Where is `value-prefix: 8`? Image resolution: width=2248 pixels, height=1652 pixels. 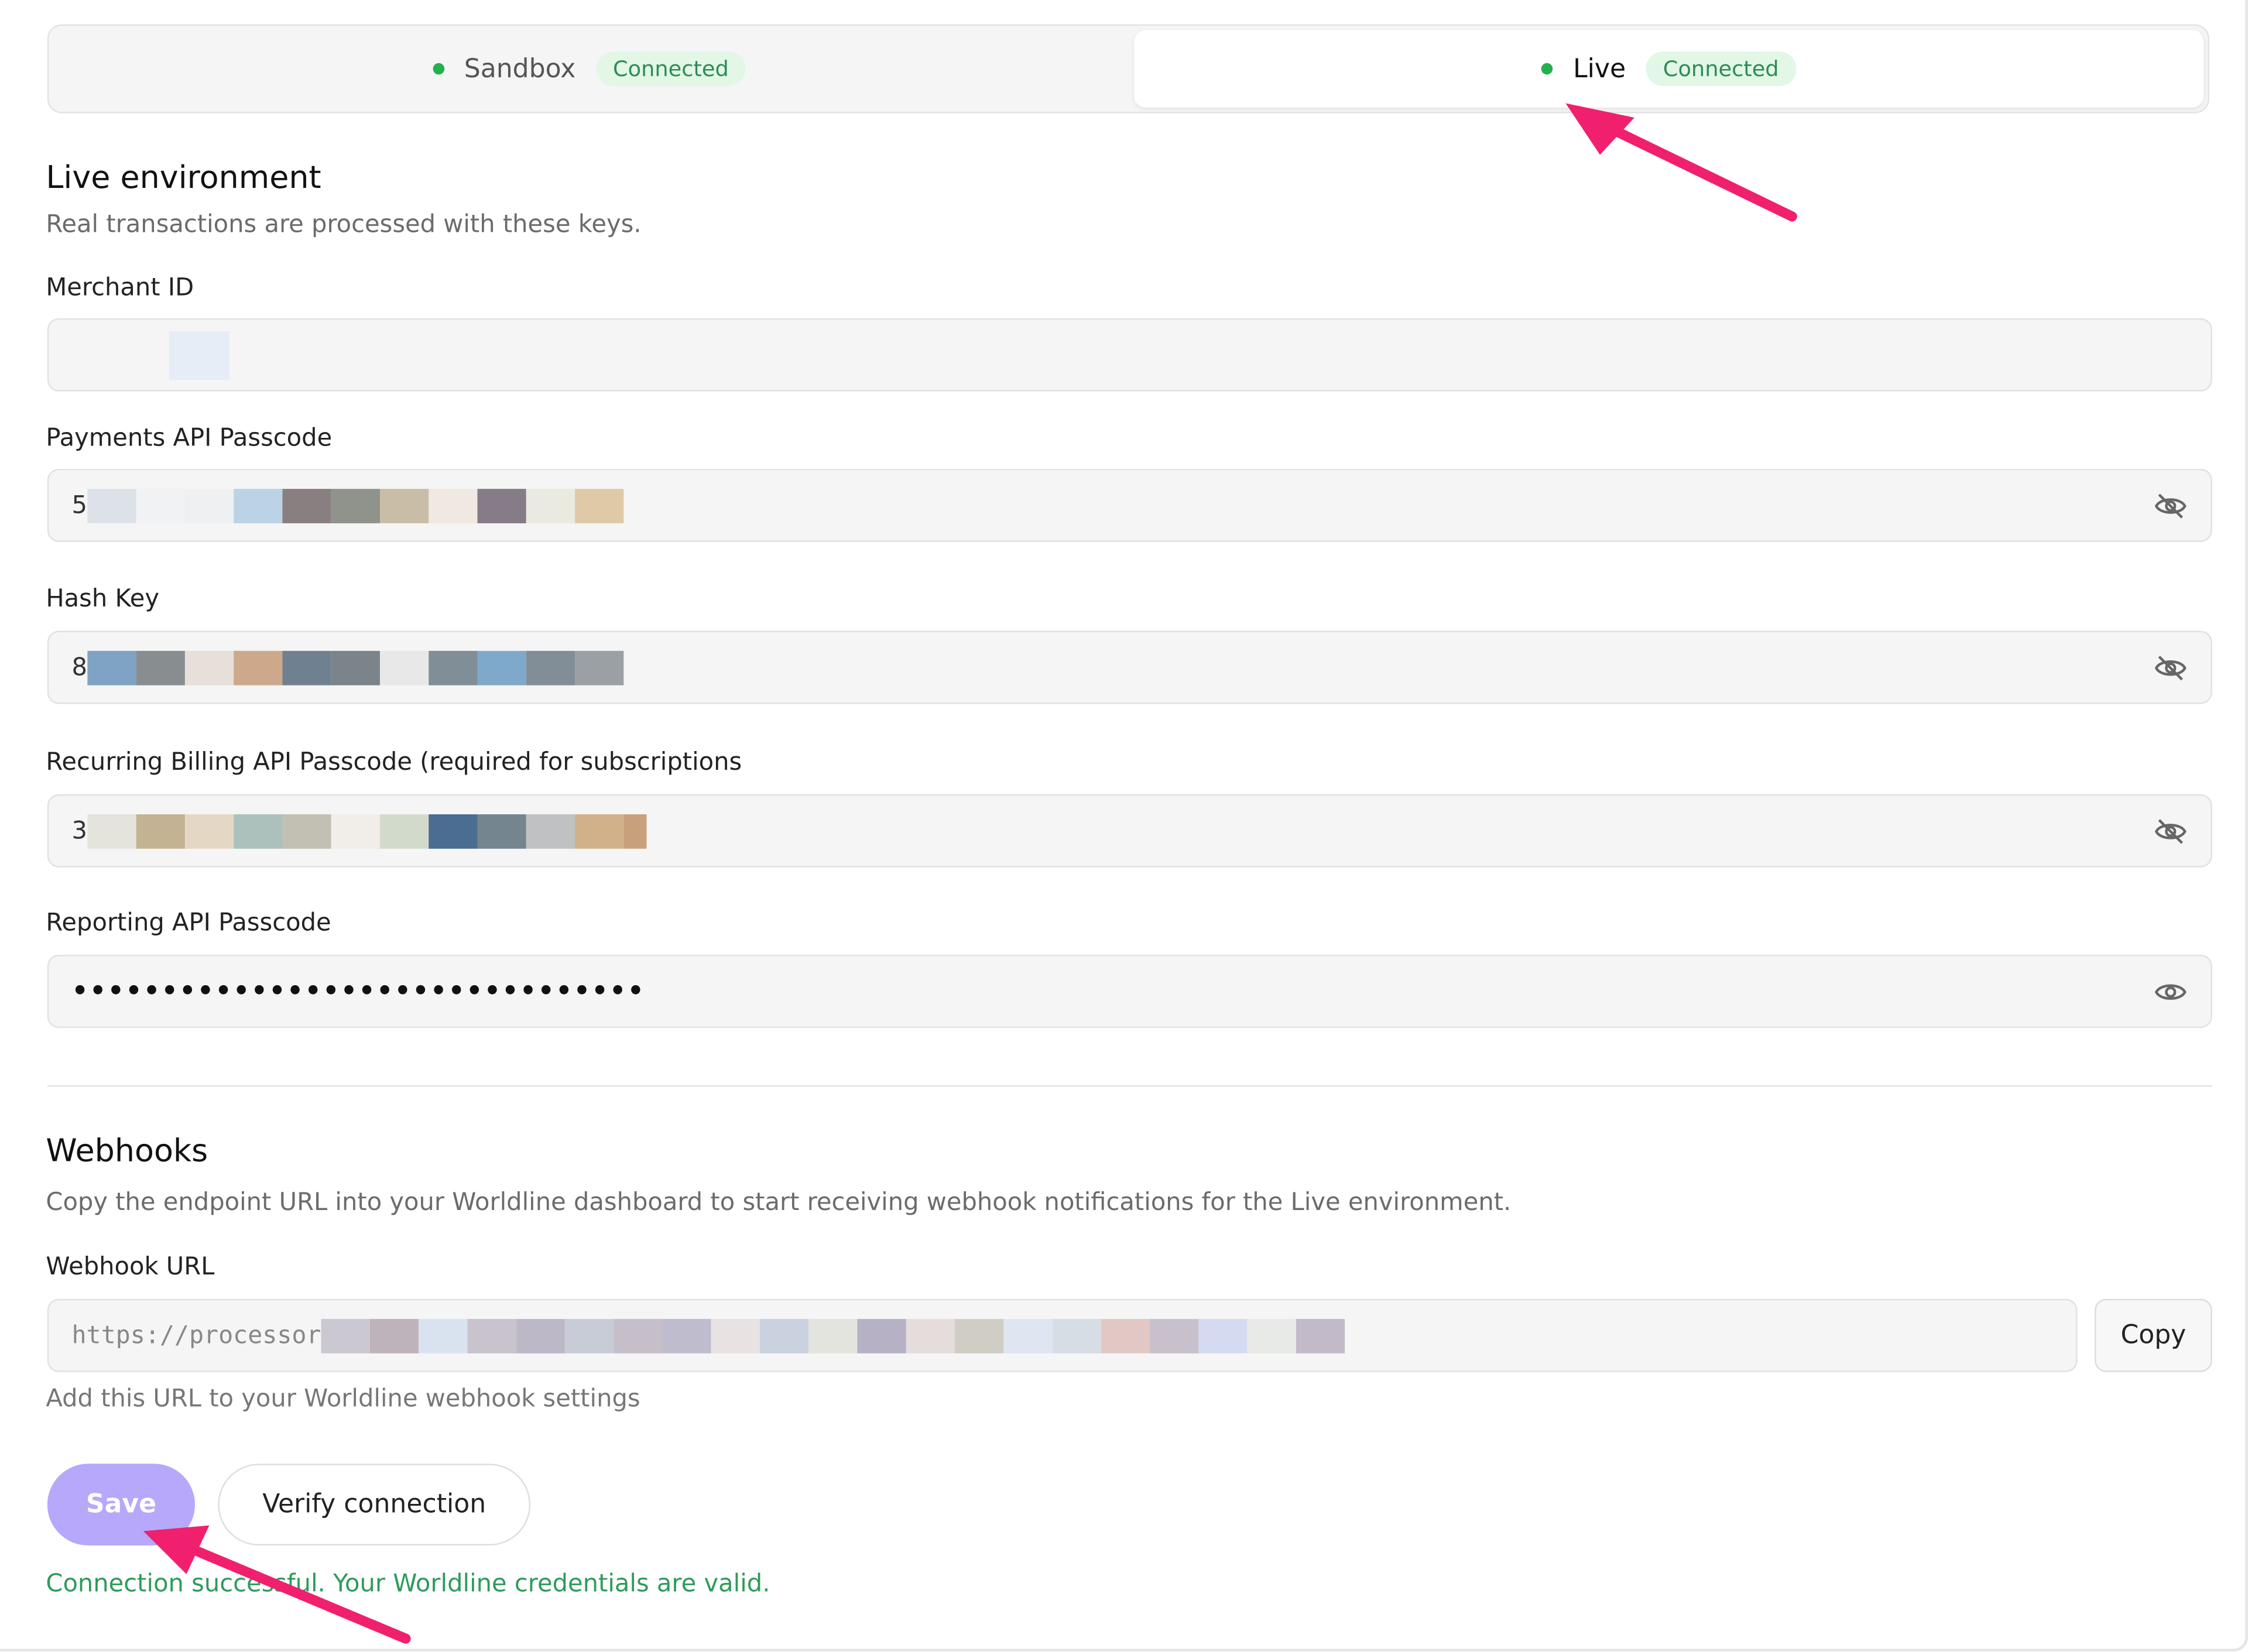 value-prefix: 8 is located at coordinates (79, 667).